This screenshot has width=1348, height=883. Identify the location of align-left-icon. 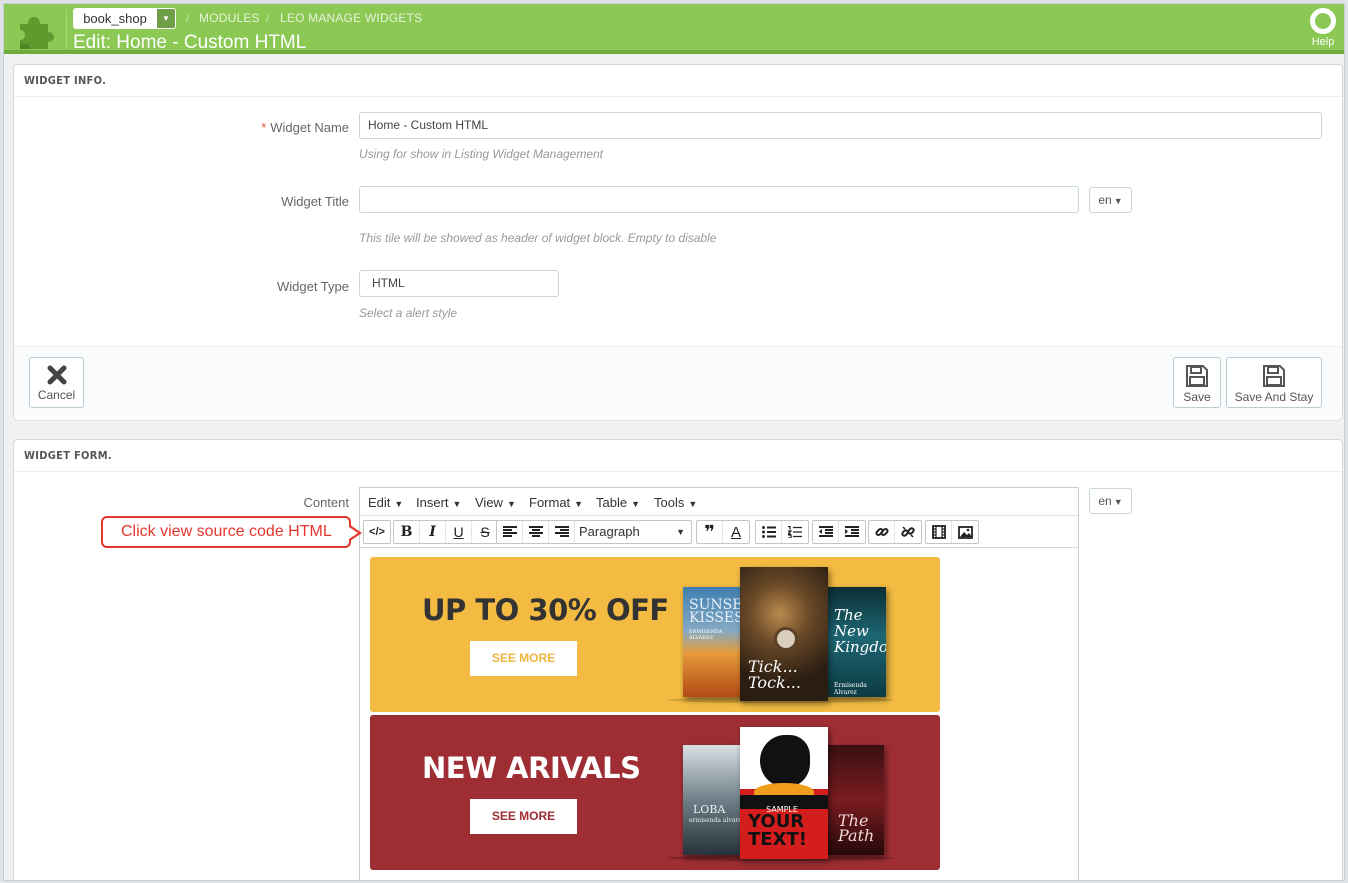
(509, 531).